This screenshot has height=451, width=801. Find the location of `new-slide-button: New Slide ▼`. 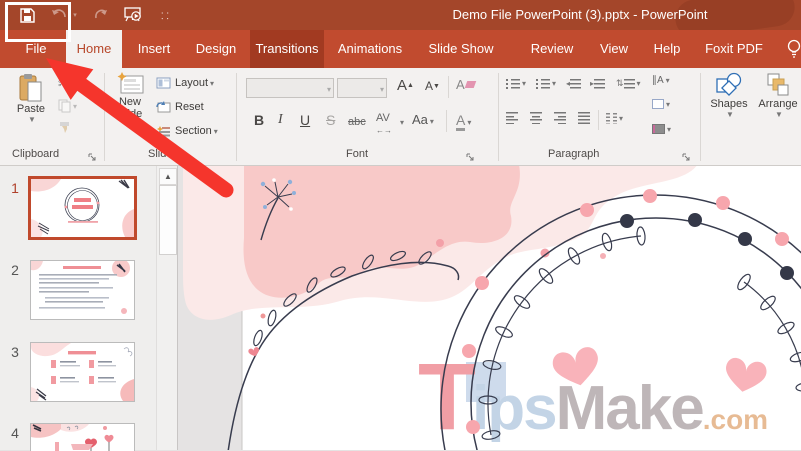

new-slide-button: New Slide ▼ is located at coordinates (130, 100).